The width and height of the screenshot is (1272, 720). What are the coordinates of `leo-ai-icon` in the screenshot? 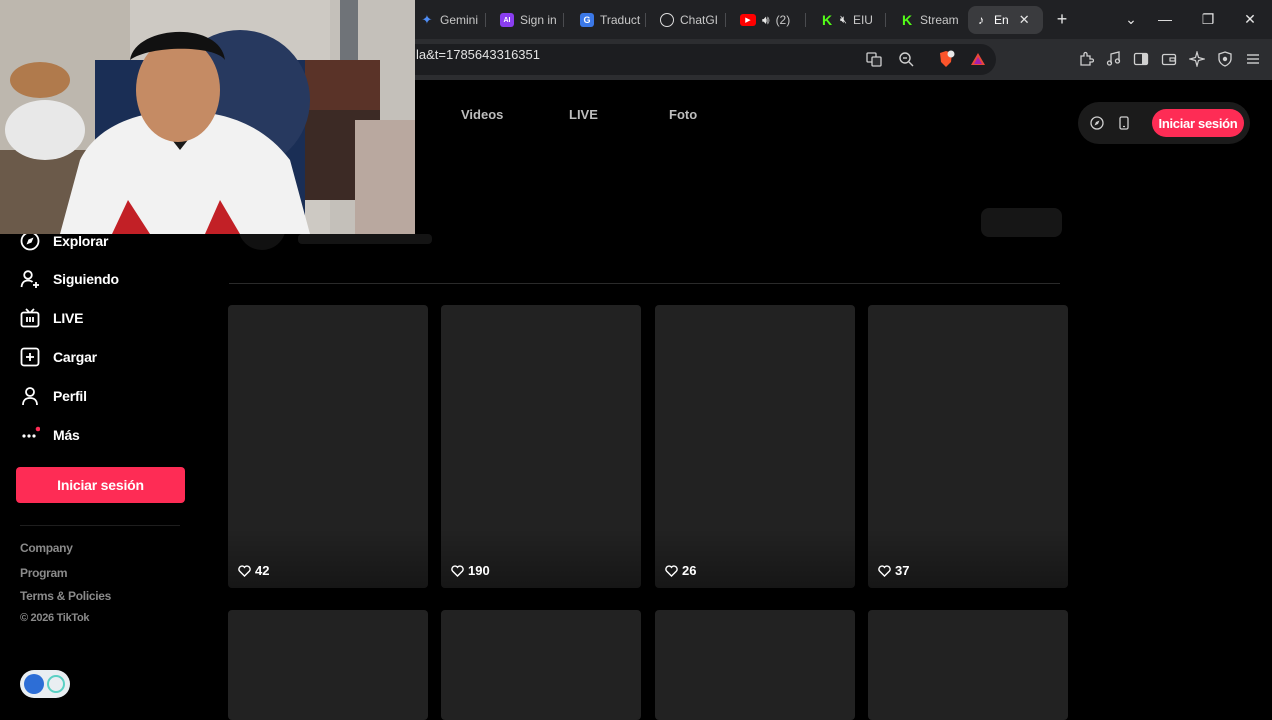 It's located at (1197, 59).